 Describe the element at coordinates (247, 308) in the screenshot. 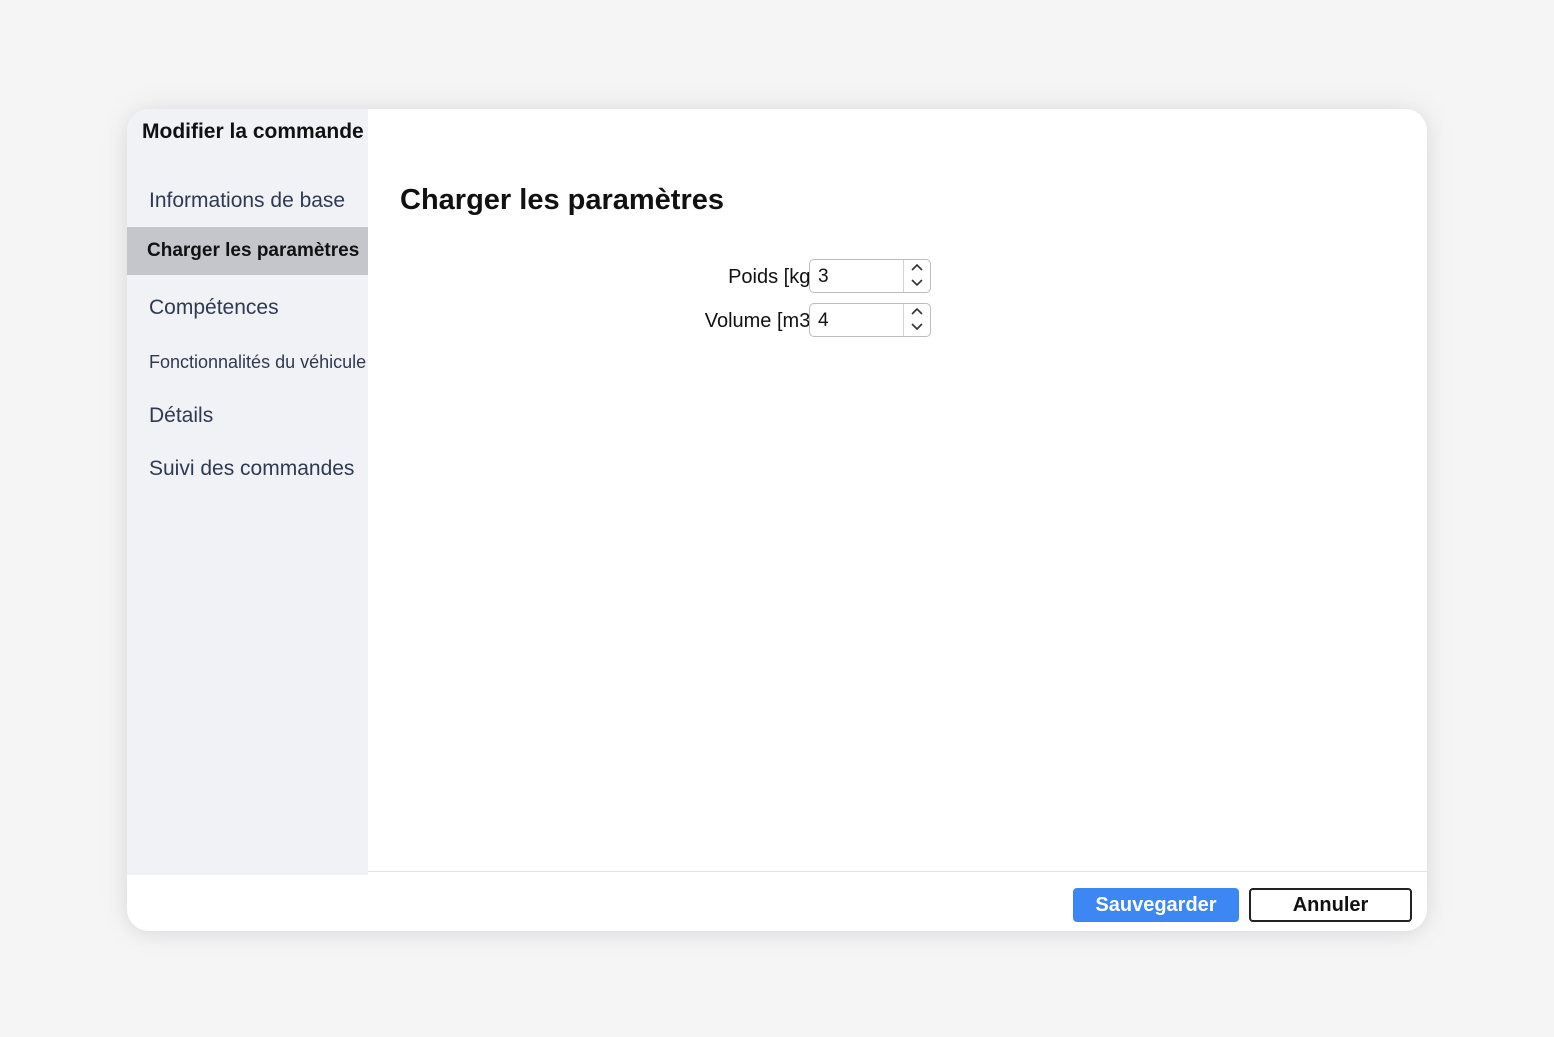

I see `sidebar-item-skills: Compétences` at that location.